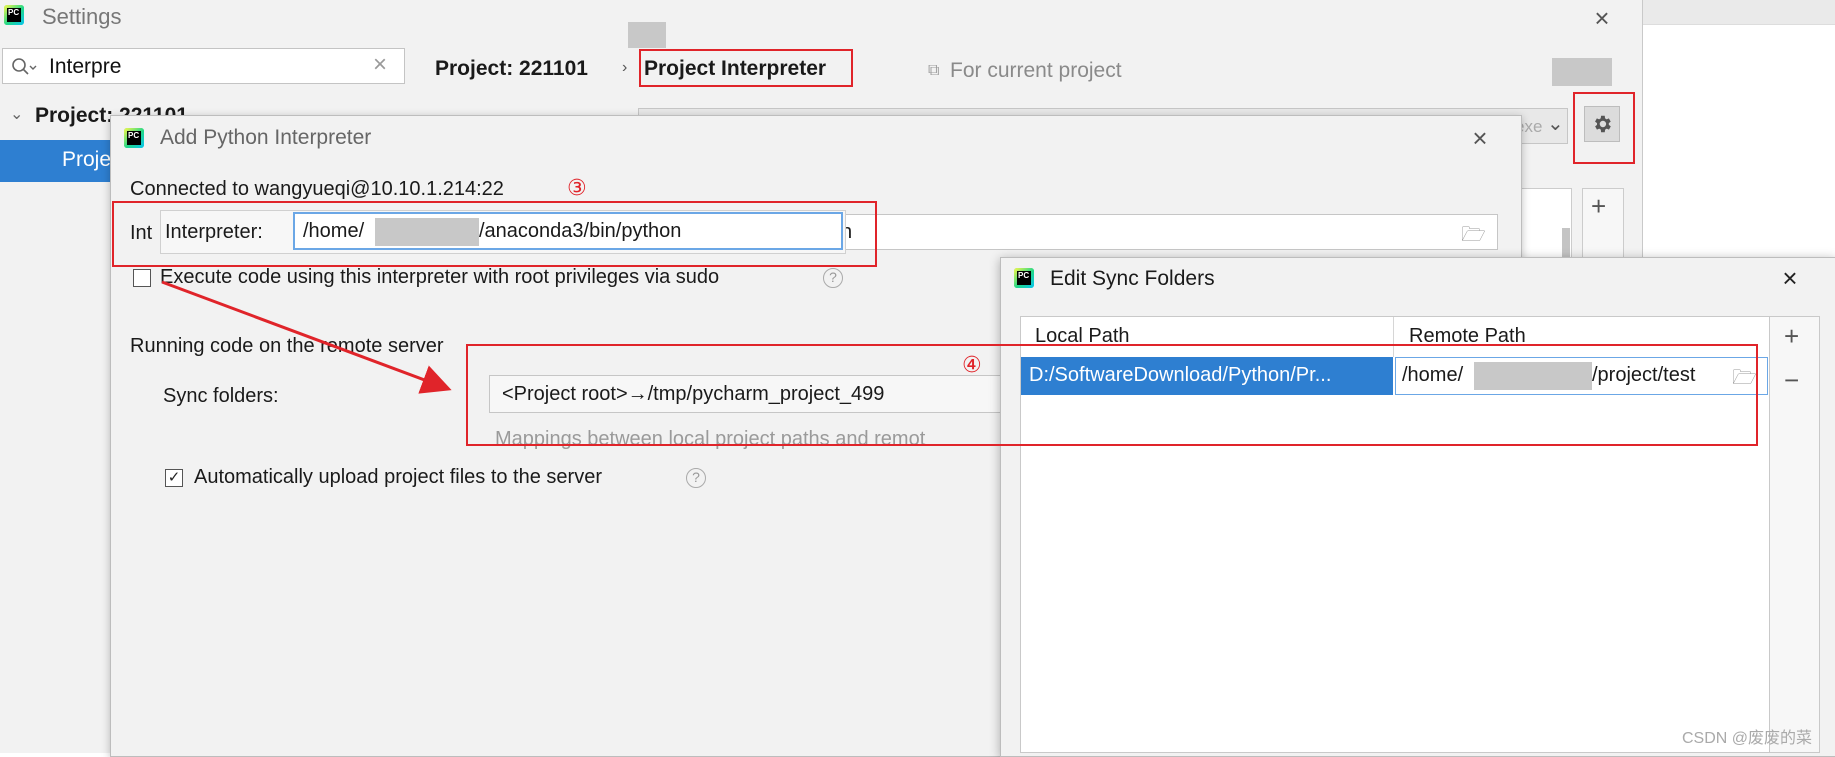 The width and height of the screenshot is (1835, 757). Describe the element at coordinates (1747, 738) in the screenshot. I see `watermark: CSDN @废废的菜` at that location.